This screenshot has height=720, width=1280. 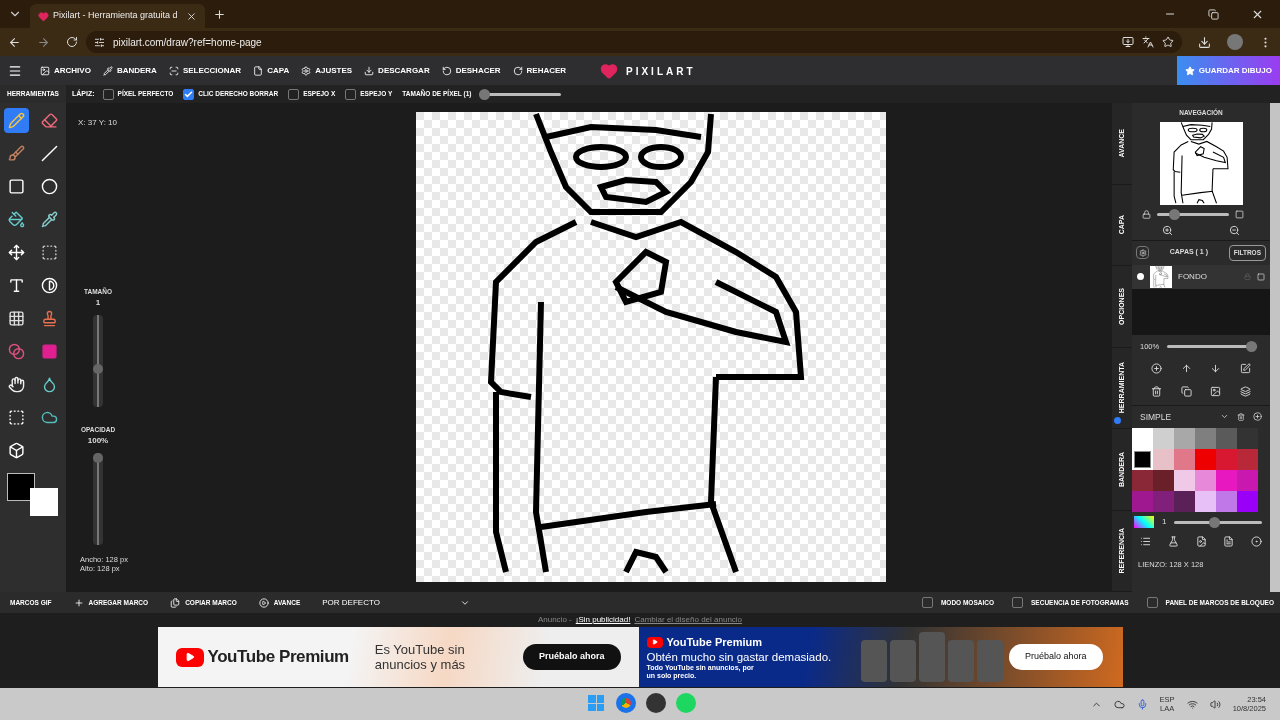 I want to click on flask-icon, so click(x=1173, y=542).